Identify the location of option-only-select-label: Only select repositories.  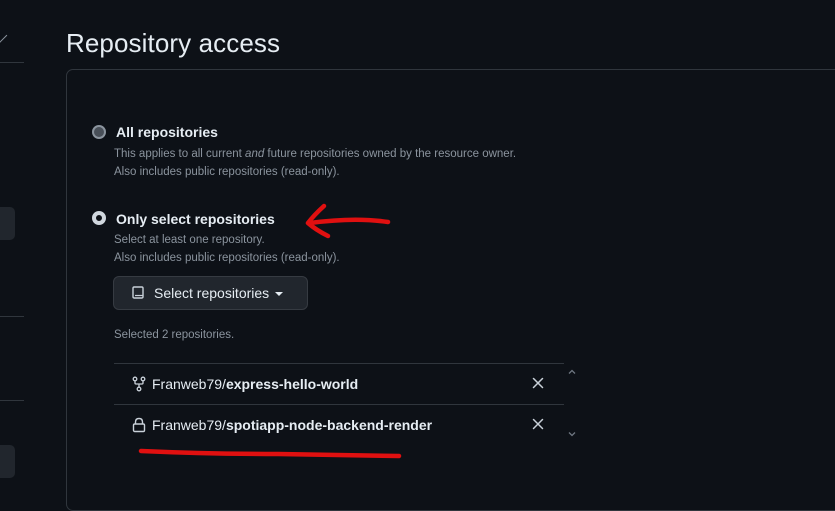
(195, 219).